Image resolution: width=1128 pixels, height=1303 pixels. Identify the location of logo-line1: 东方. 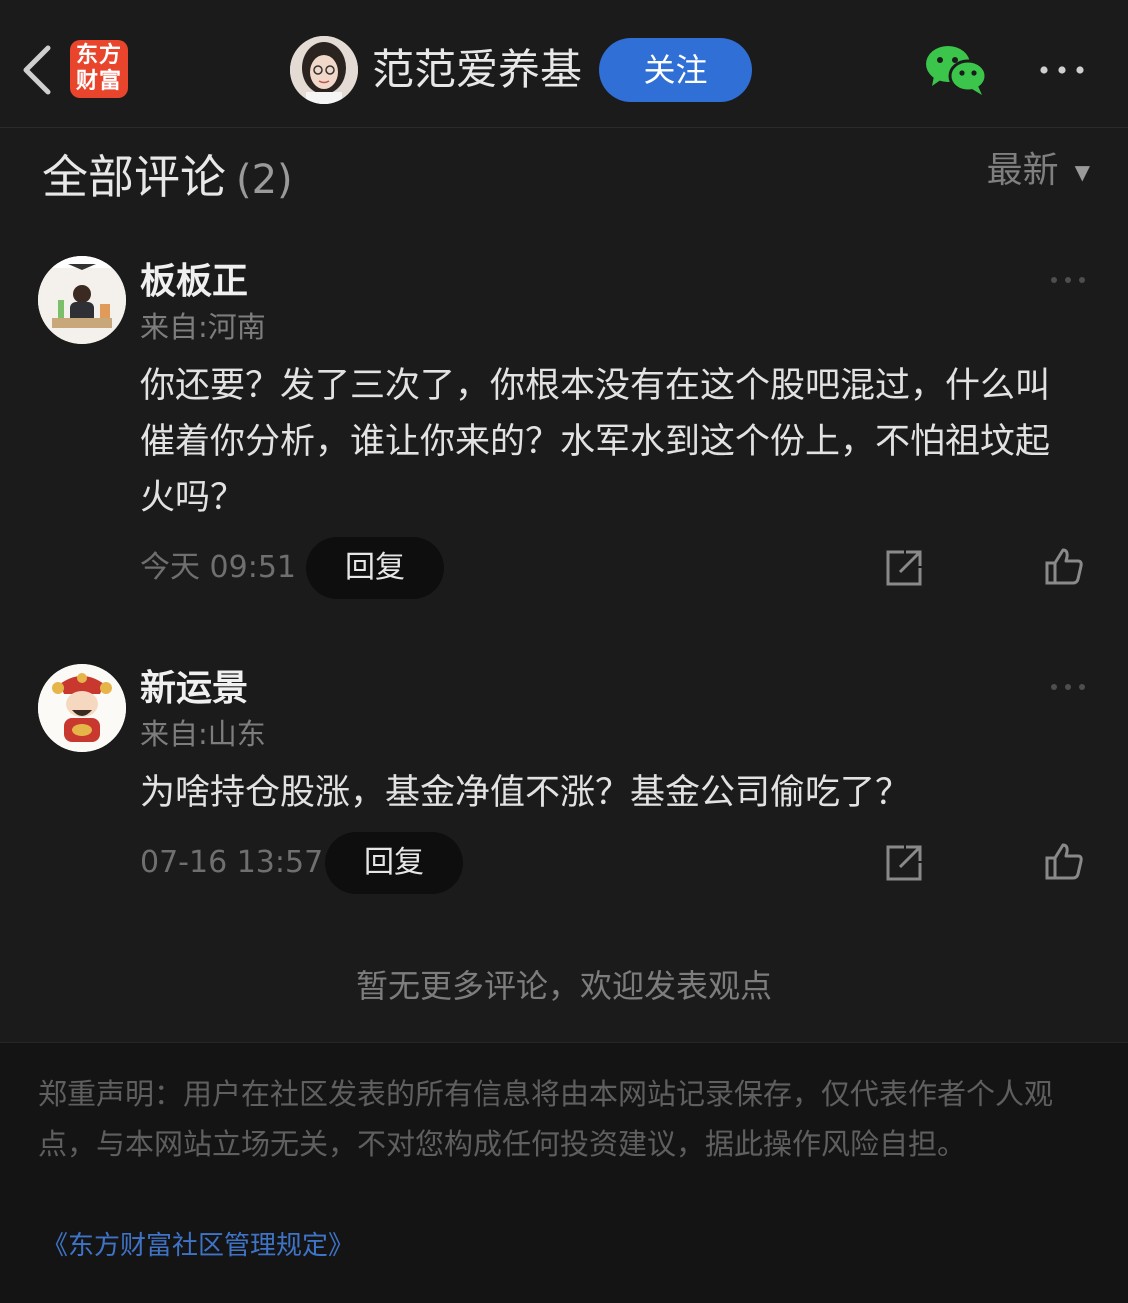
(98, 55).